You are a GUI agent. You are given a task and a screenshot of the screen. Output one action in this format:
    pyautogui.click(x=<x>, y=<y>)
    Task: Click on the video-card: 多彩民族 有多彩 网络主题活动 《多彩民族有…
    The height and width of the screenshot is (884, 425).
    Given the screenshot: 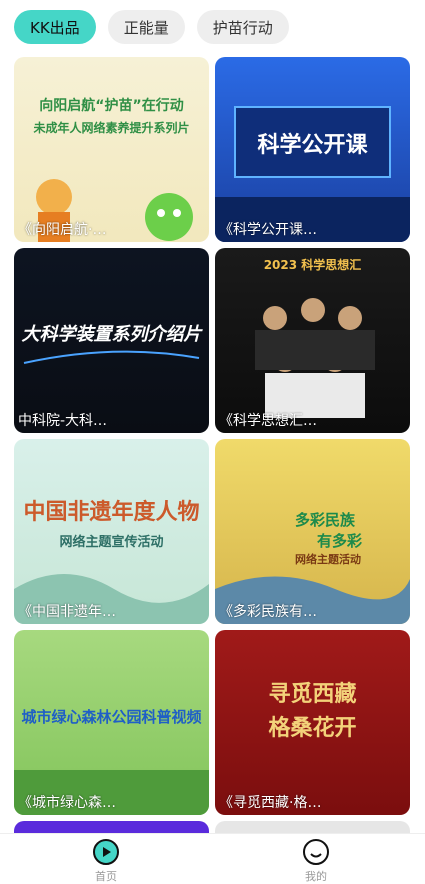 What is the action you would take?
    pyautogui.click(x=312, y=531)
    